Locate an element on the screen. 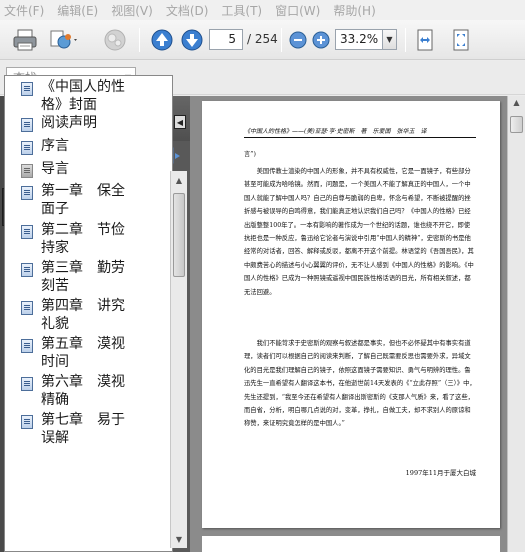  bookmark-label: 第二章 节俭持家 is located at coordinates (83, 239).